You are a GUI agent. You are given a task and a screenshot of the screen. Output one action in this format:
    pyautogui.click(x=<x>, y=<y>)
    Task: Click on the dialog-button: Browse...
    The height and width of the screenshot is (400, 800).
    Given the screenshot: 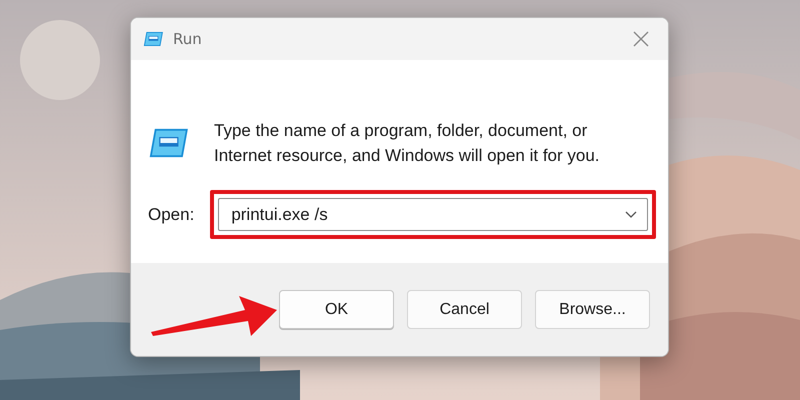 What is the action you would take?
    pyautogui.click(x=592, y=309)
    